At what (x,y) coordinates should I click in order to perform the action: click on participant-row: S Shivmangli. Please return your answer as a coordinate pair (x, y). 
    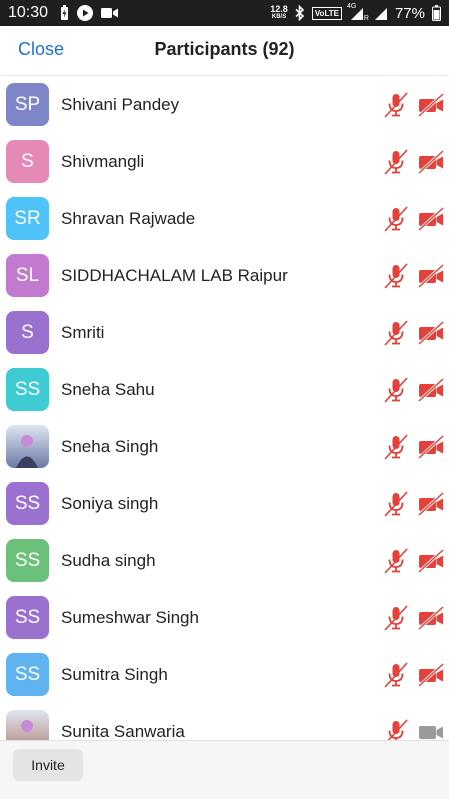
    Looking at the image, I should click on (224, 161).